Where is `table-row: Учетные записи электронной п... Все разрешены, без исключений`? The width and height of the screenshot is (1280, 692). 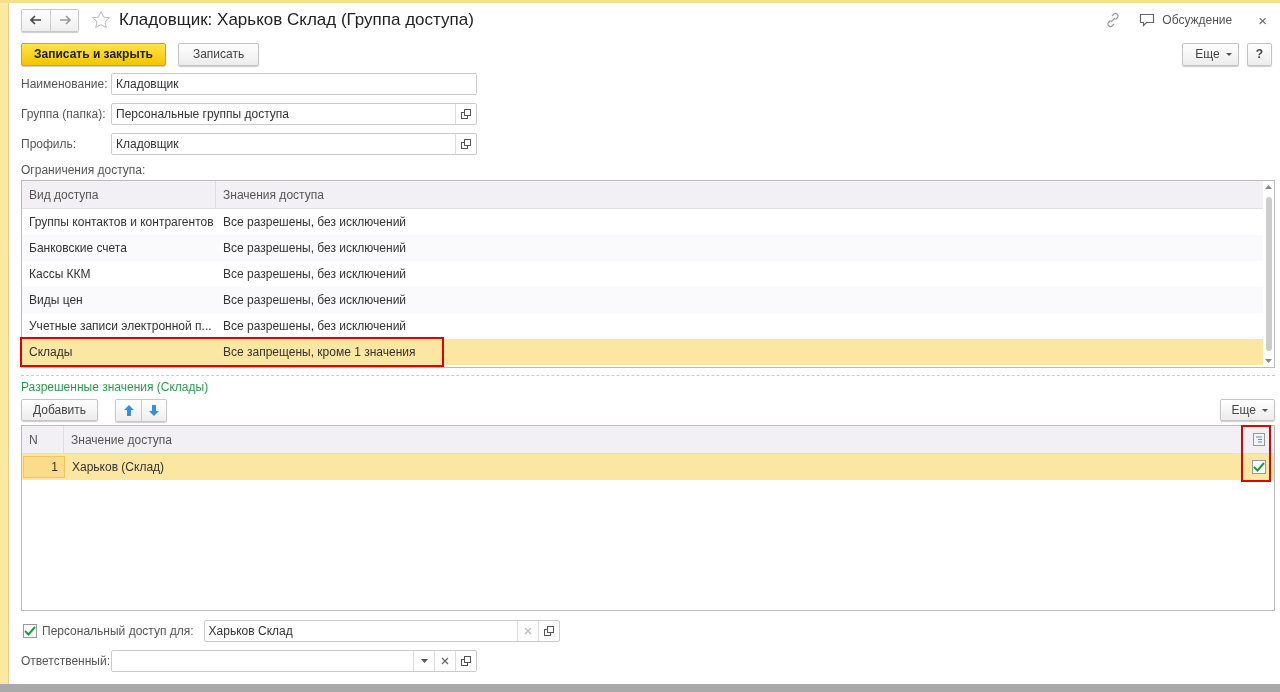 table-row: Учетные записи электронной п... Все разрешены, без исключений is located at coordinates (642, 326).